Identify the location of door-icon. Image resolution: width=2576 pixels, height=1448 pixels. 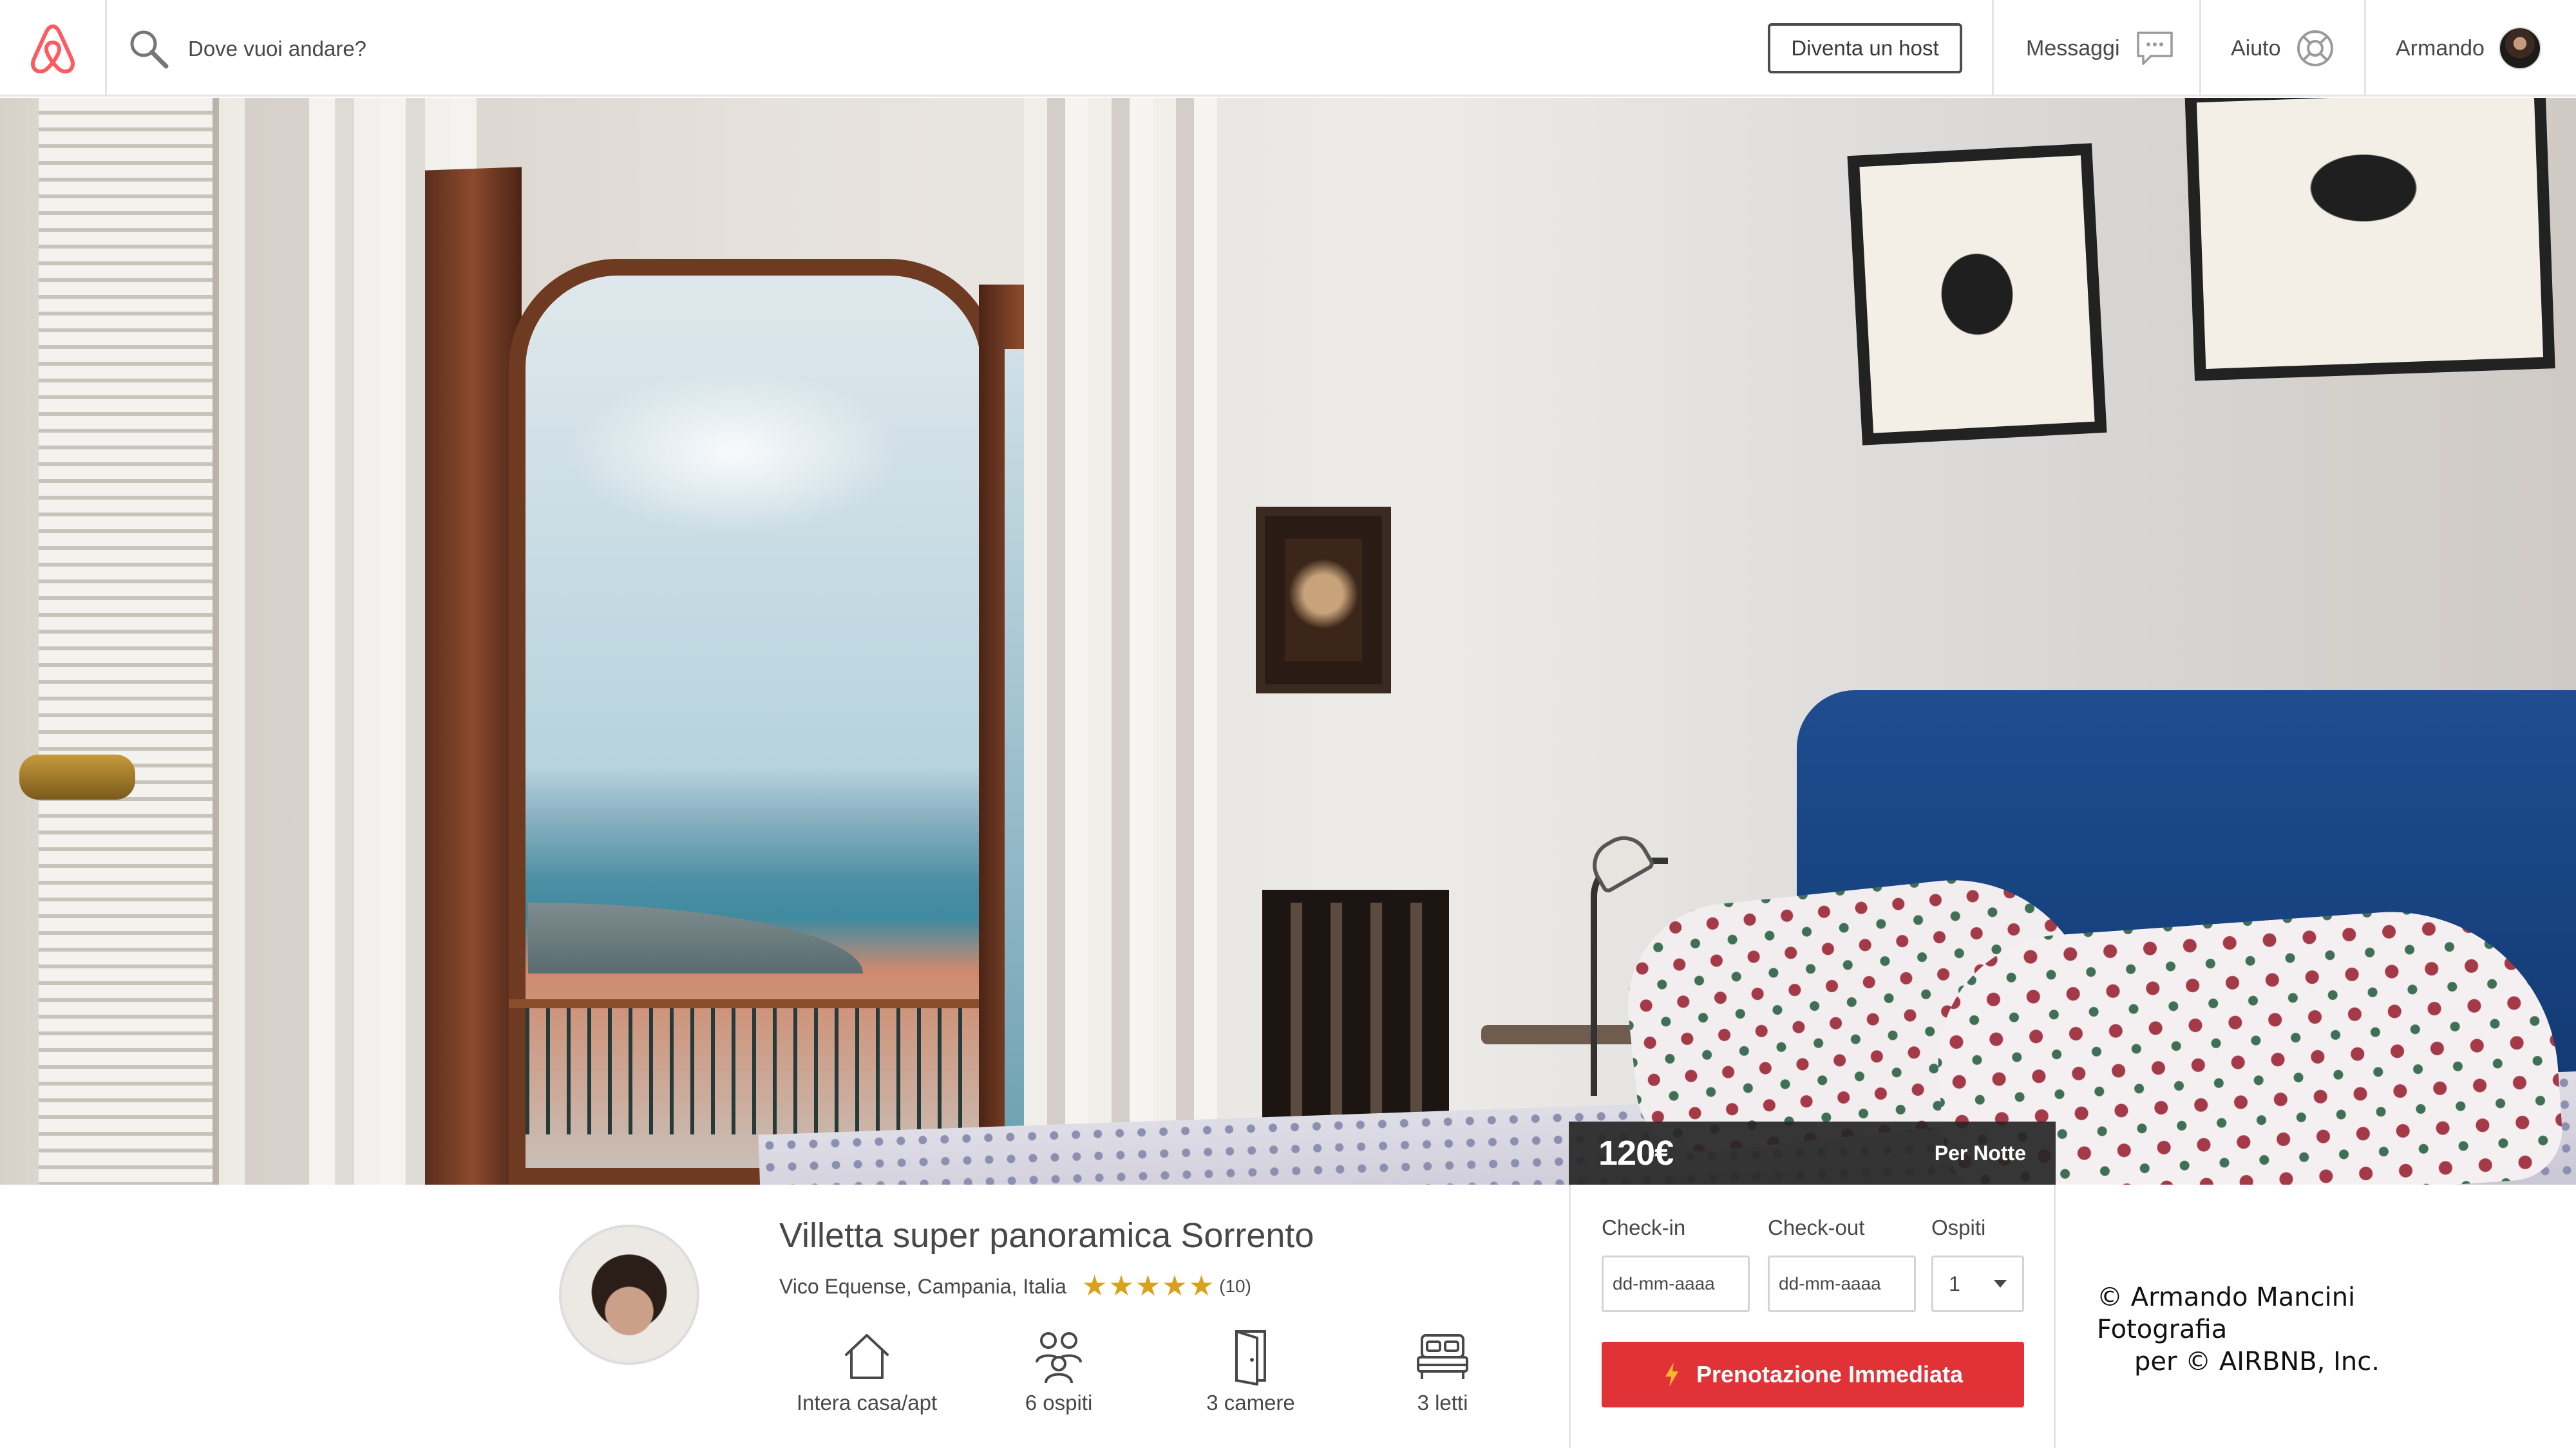
(1251, 1358).